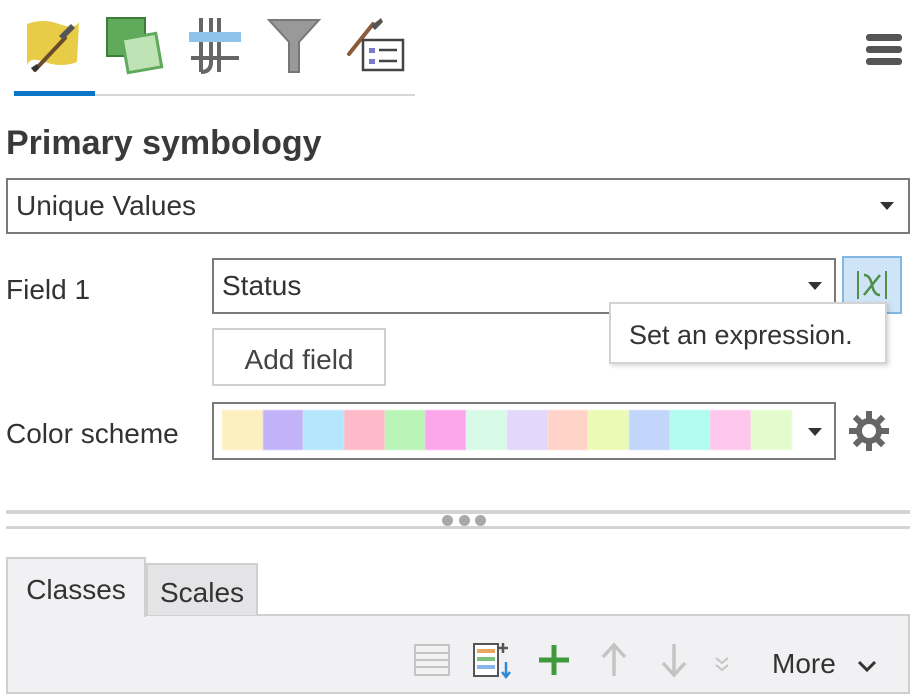 Image resolution: width=922 pixels, height=694 pixels. Describe the element at coordinates (76, 589) in the screenshot. I see `tab-classes-label: Classes` at that location.